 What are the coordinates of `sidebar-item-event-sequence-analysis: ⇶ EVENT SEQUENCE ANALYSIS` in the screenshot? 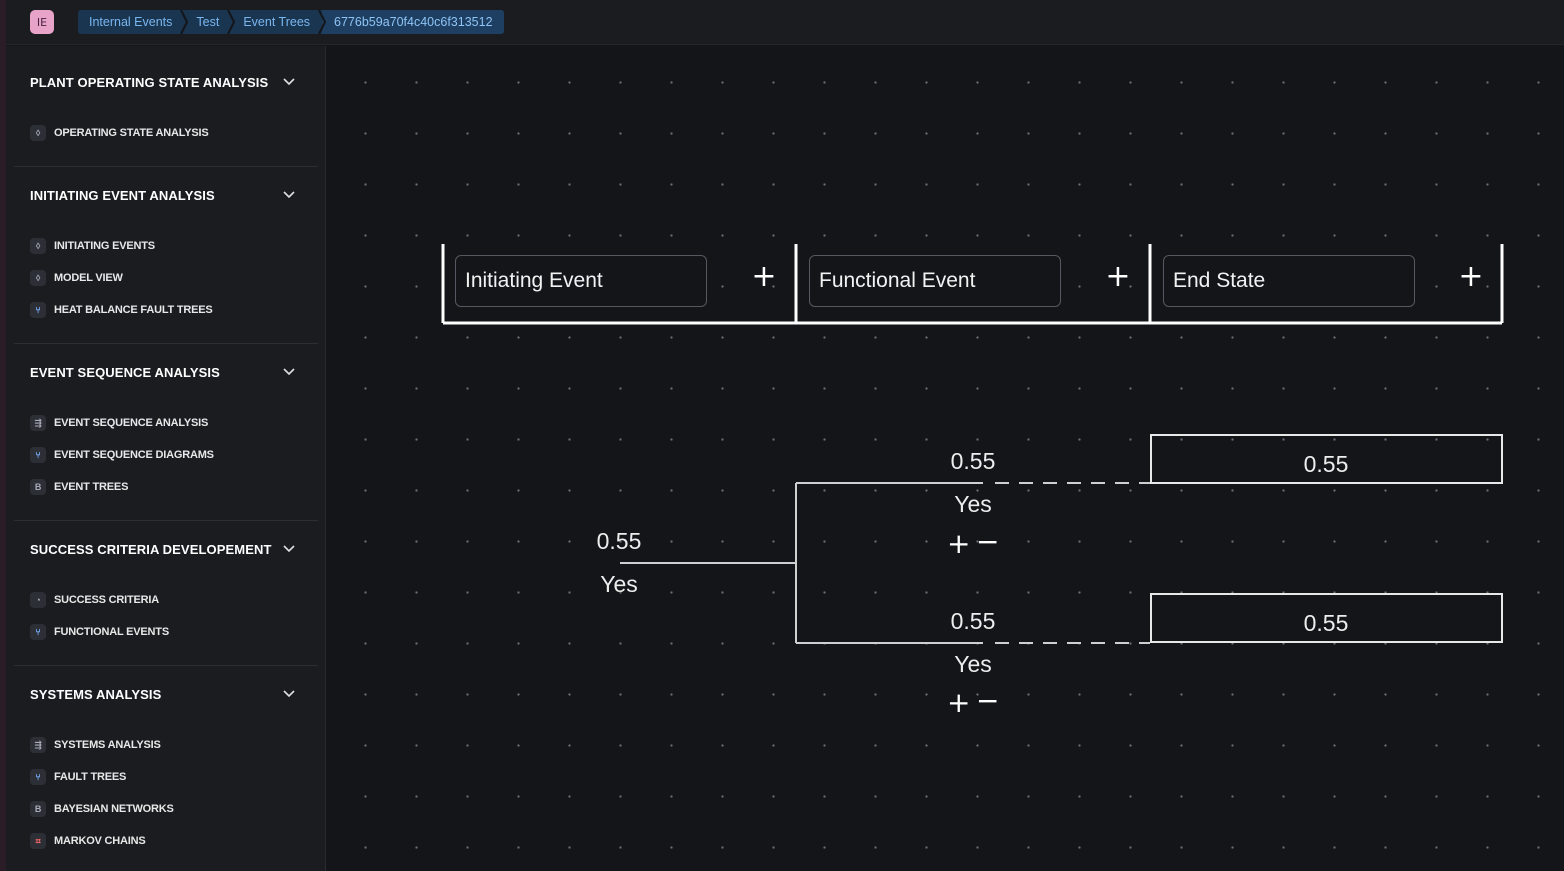 It's located at (119, 423).